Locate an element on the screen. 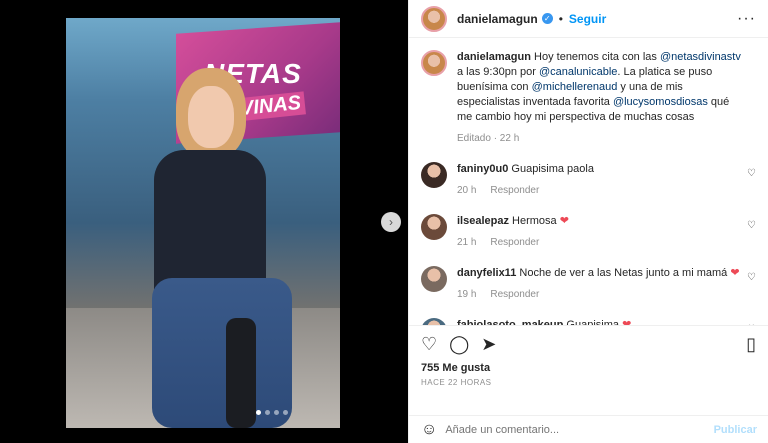 The width and height of the screenshot is (768, 443). chevron-right-icon: › is located at coordinates (391, 222).